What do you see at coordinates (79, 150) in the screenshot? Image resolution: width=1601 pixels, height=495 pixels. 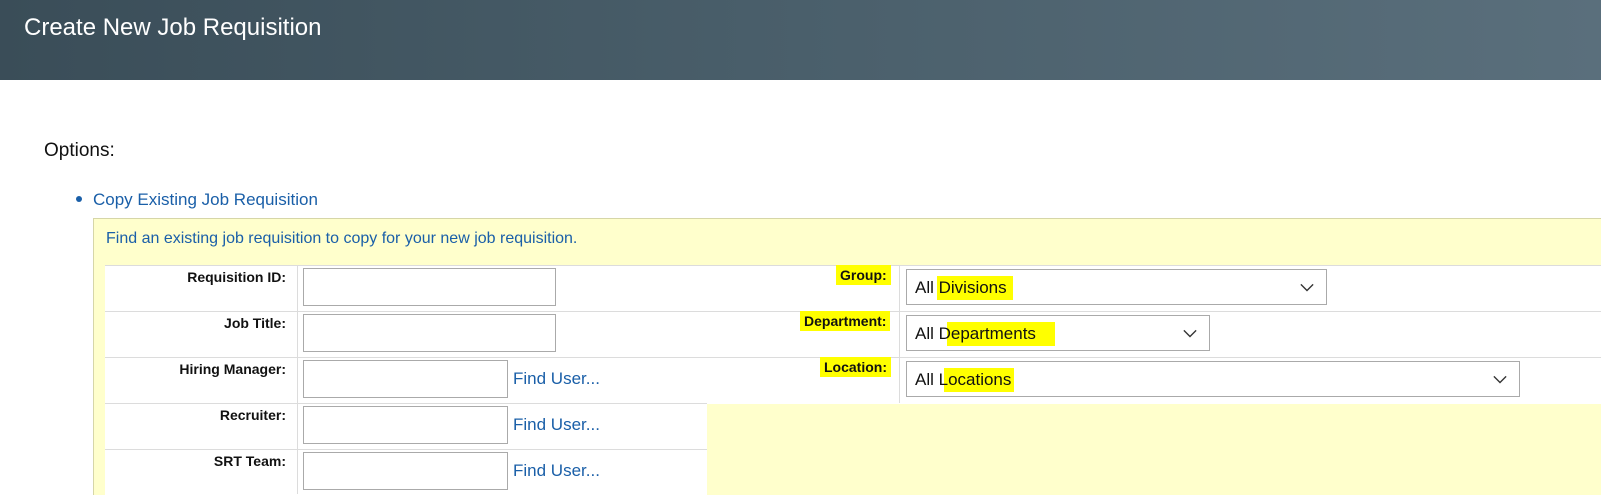 I see `options-label: Options:` at bounding box center [79, 150].